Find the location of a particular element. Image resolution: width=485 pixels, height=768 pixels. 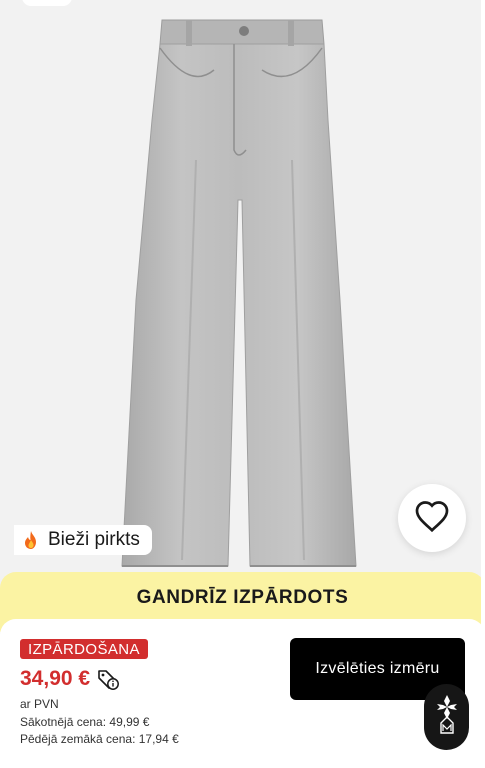

assistant-button is located at coordinates (446, 717).